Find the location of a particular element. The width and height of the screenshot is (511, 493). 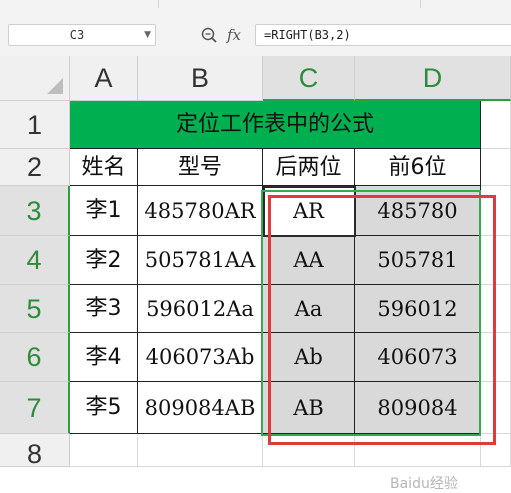

row-header-2: 2 is located at coordinates (35, 167).